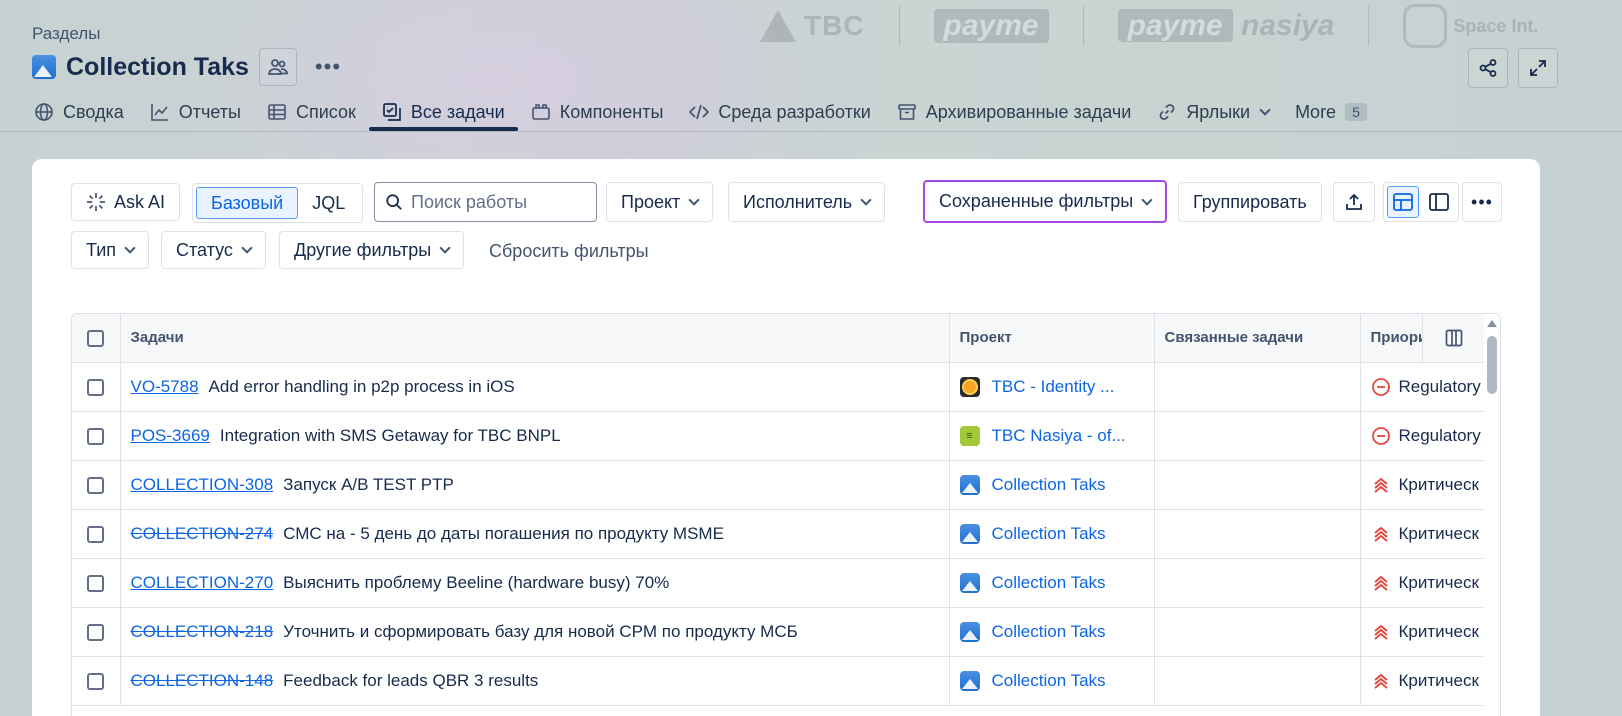  Describe the element at coordinates (907, 112) in the screenshot. I see `archive-icon` at that location.